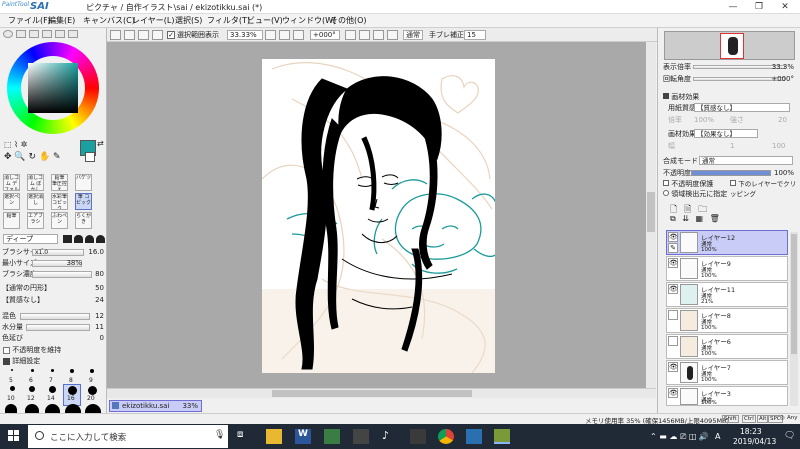 The height and width of the screenshot is (449, 800). Describe the element at coordinates (21, 34) in the screenshot. I see `rgb-slider-tab` at that location.